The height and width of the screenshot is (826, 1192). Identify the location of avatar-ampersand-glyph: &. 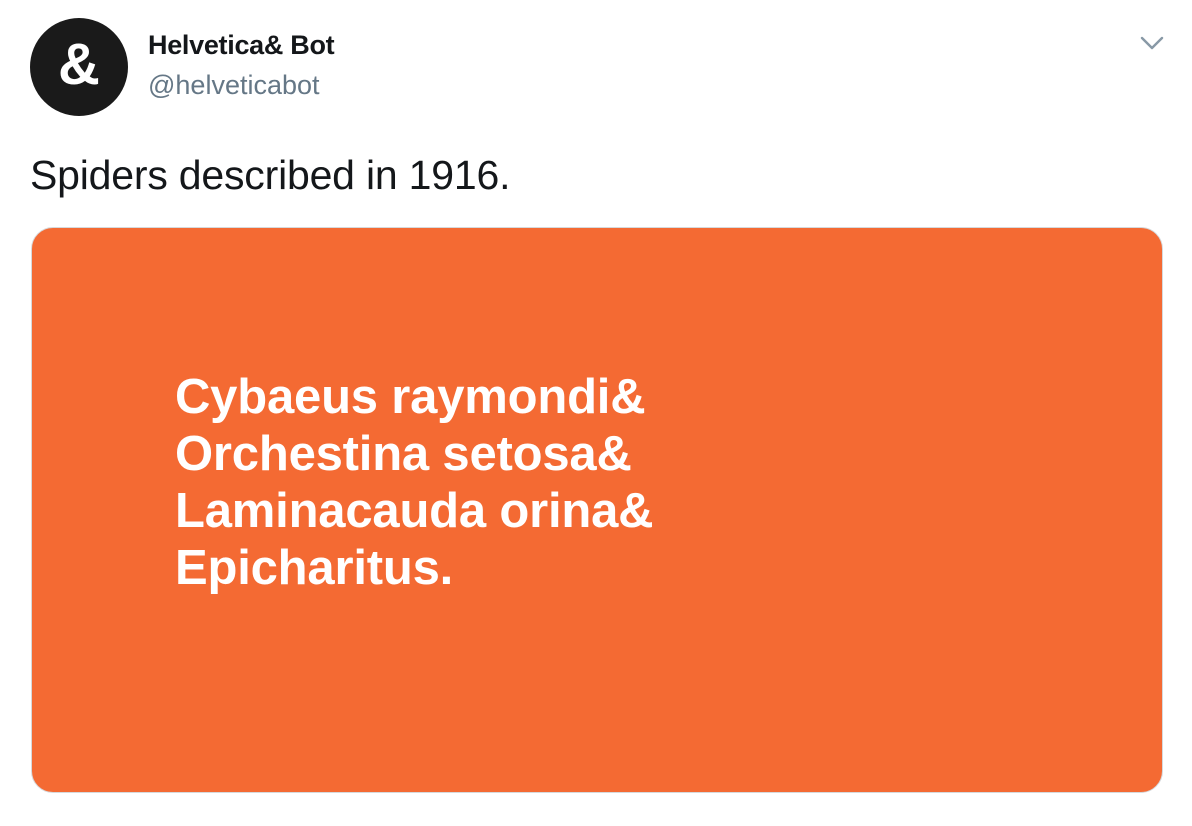
(79, 64).